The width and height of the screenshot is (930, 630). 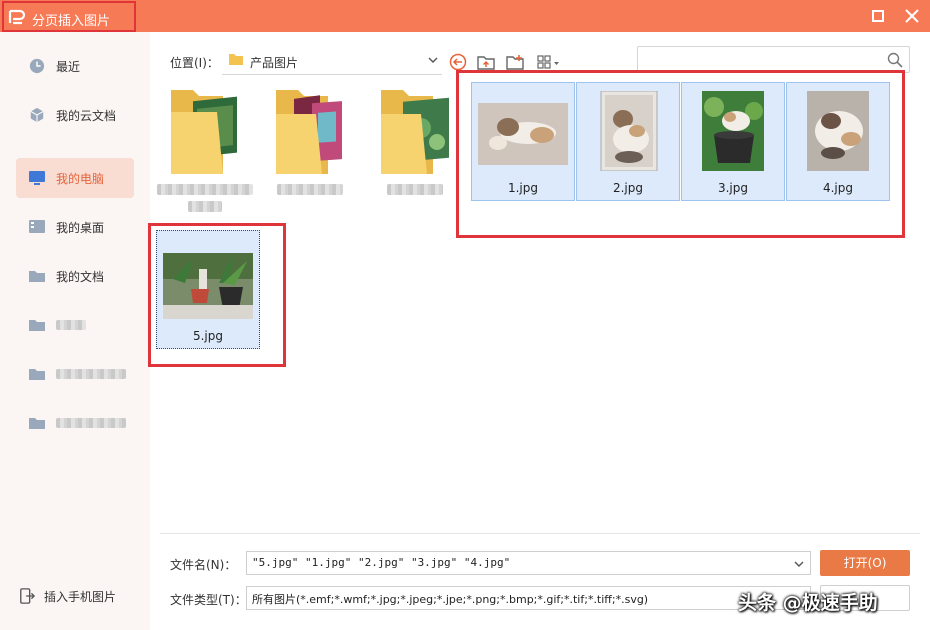 What do you see at coordinates (28, 596) in the screenshot?
I see `phone-import-icon` at bounding box center [28, 596].